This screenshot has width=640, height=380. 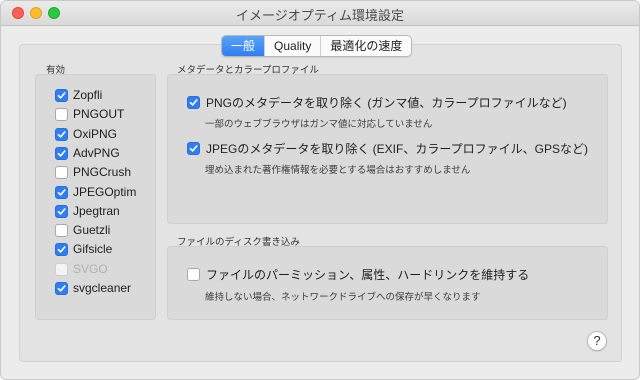 I want to click on tool-checkbox-advpng, so click(x=61, y=153).